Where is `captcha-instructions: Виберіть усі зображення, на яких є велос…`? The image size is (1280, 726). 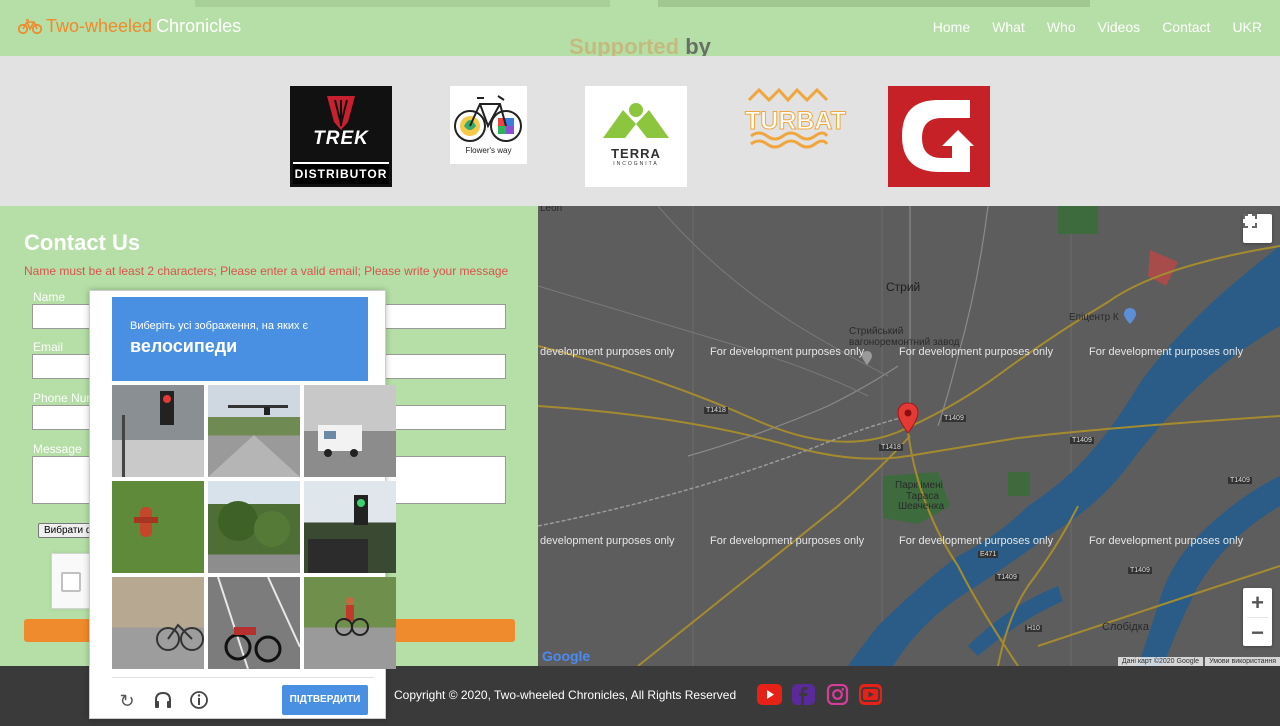
captcha-instructions: Виберіть усі зображення, на яких є велос… is located at coordinates (240, 339).